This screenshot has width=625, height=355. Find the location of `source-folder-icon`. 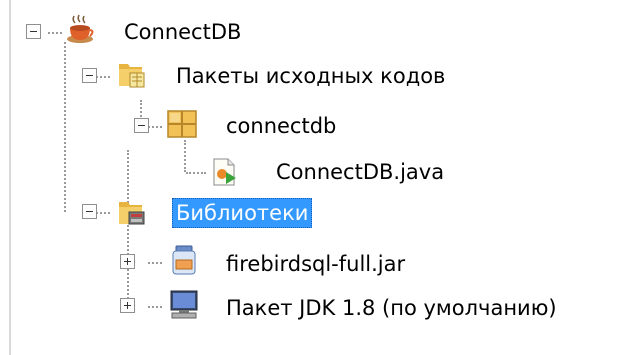

source-folder-icon is located at coordinates (132, 74).